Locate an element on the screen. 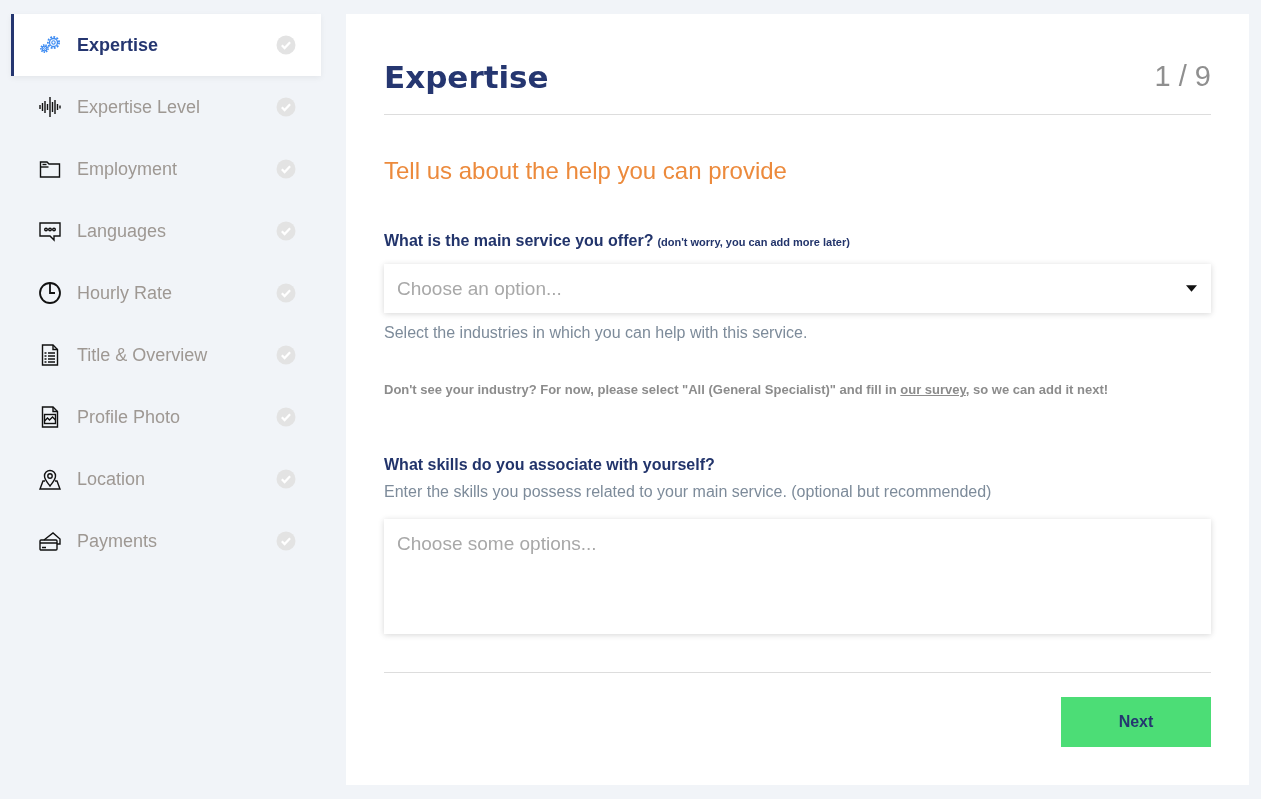 Image resolution: width=1261 pixels, height=799 pixels. map-pin-icon is located at coordinates (50, 479).